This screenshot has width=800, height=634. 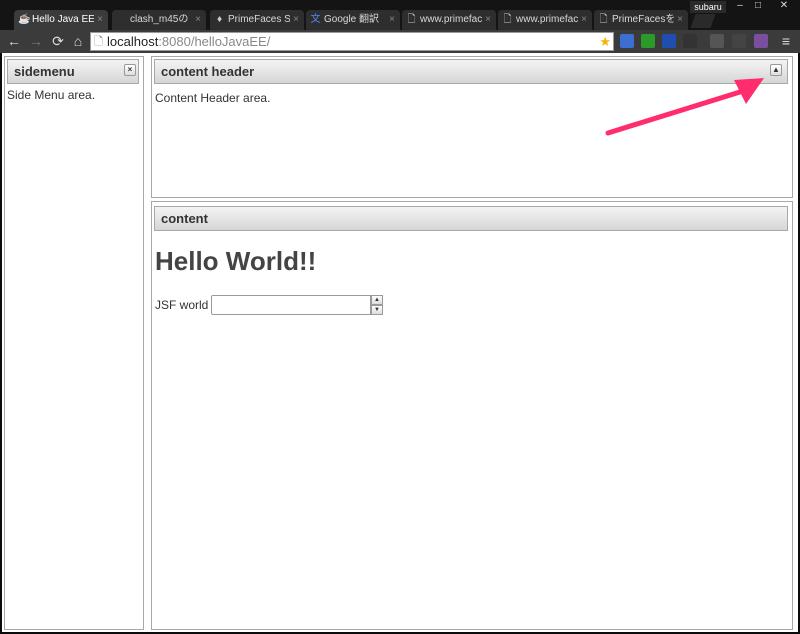 What do you see at coordinates (291, 305) in the screenshot?
I see `jsf-world-spinner-input` at bounding box center [291, 305].